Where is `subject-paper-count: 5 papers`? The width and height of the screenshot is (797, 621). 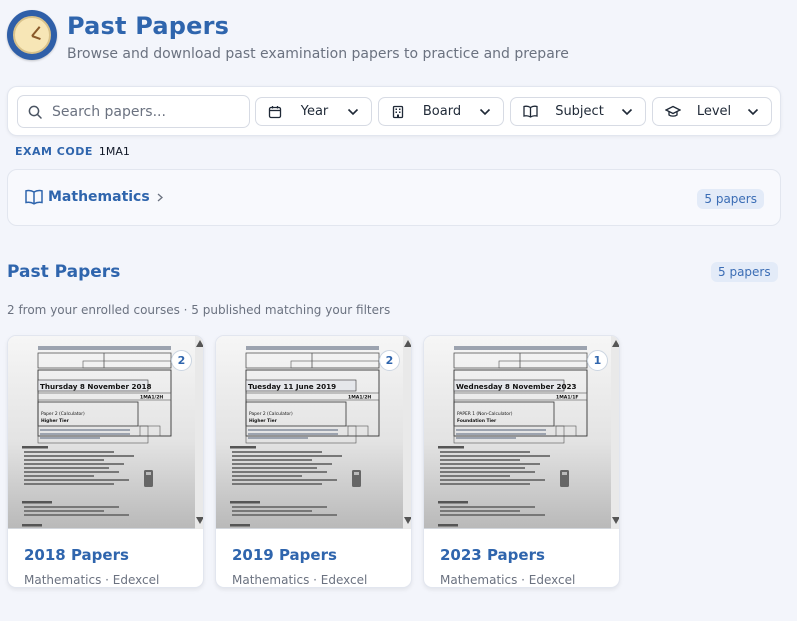
subject-paper-count: 5 papers is located at coordinates (730, 199).